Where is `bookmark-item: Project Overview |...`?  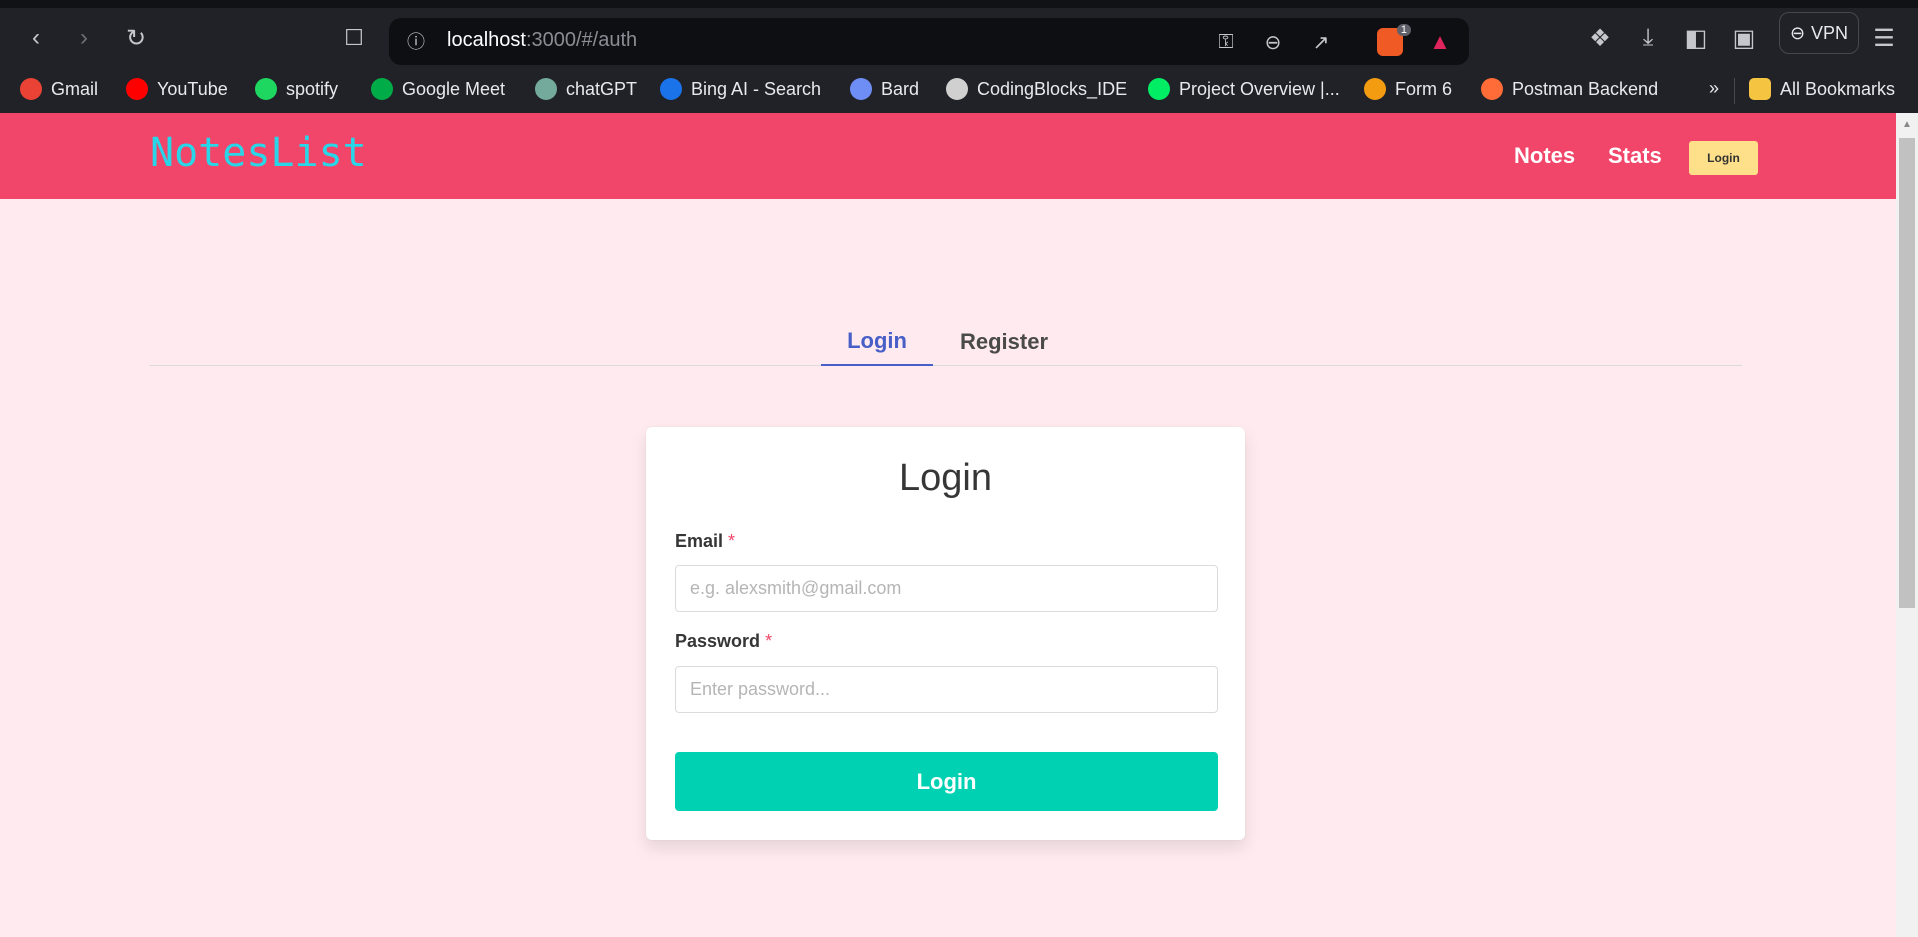 bookmark-item: Project Overview |... is located at coordinates (1244, 89).